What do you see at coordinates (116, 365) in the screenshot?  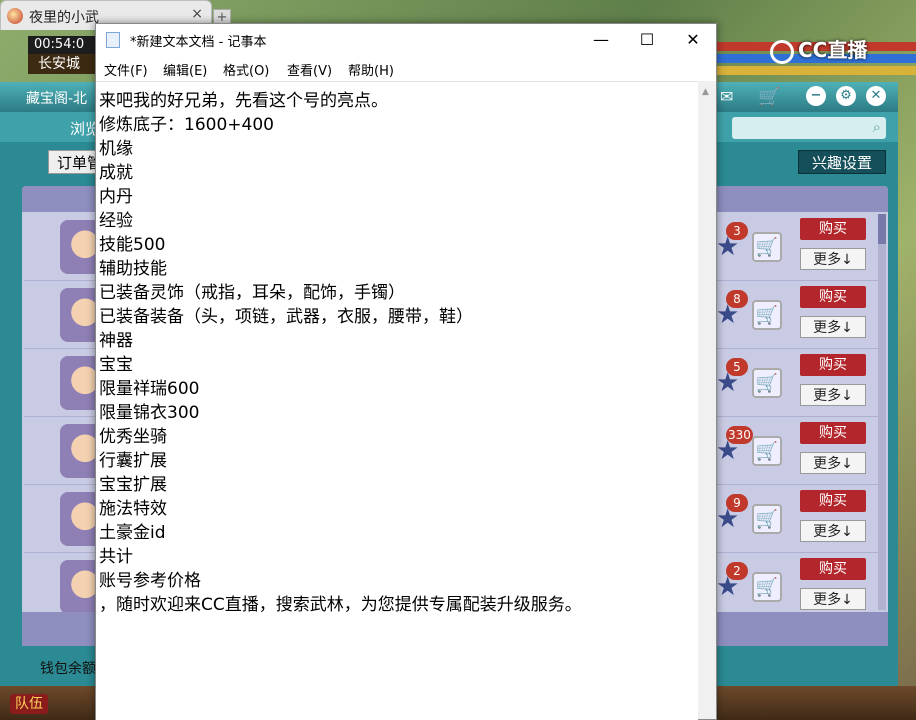 I see `text-line: 宝宝` at bounding box center [116, 365].